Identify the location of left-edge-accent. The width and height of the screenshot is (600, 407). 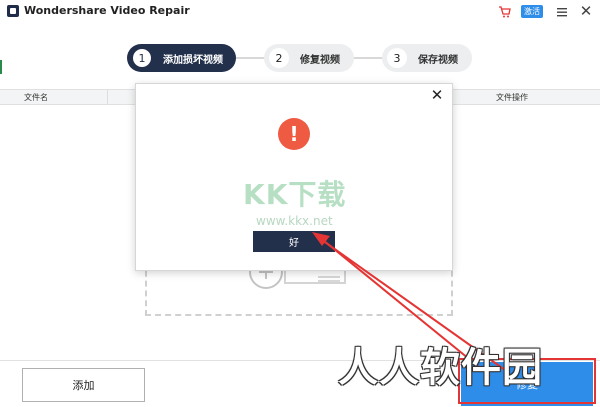
(1, 67).